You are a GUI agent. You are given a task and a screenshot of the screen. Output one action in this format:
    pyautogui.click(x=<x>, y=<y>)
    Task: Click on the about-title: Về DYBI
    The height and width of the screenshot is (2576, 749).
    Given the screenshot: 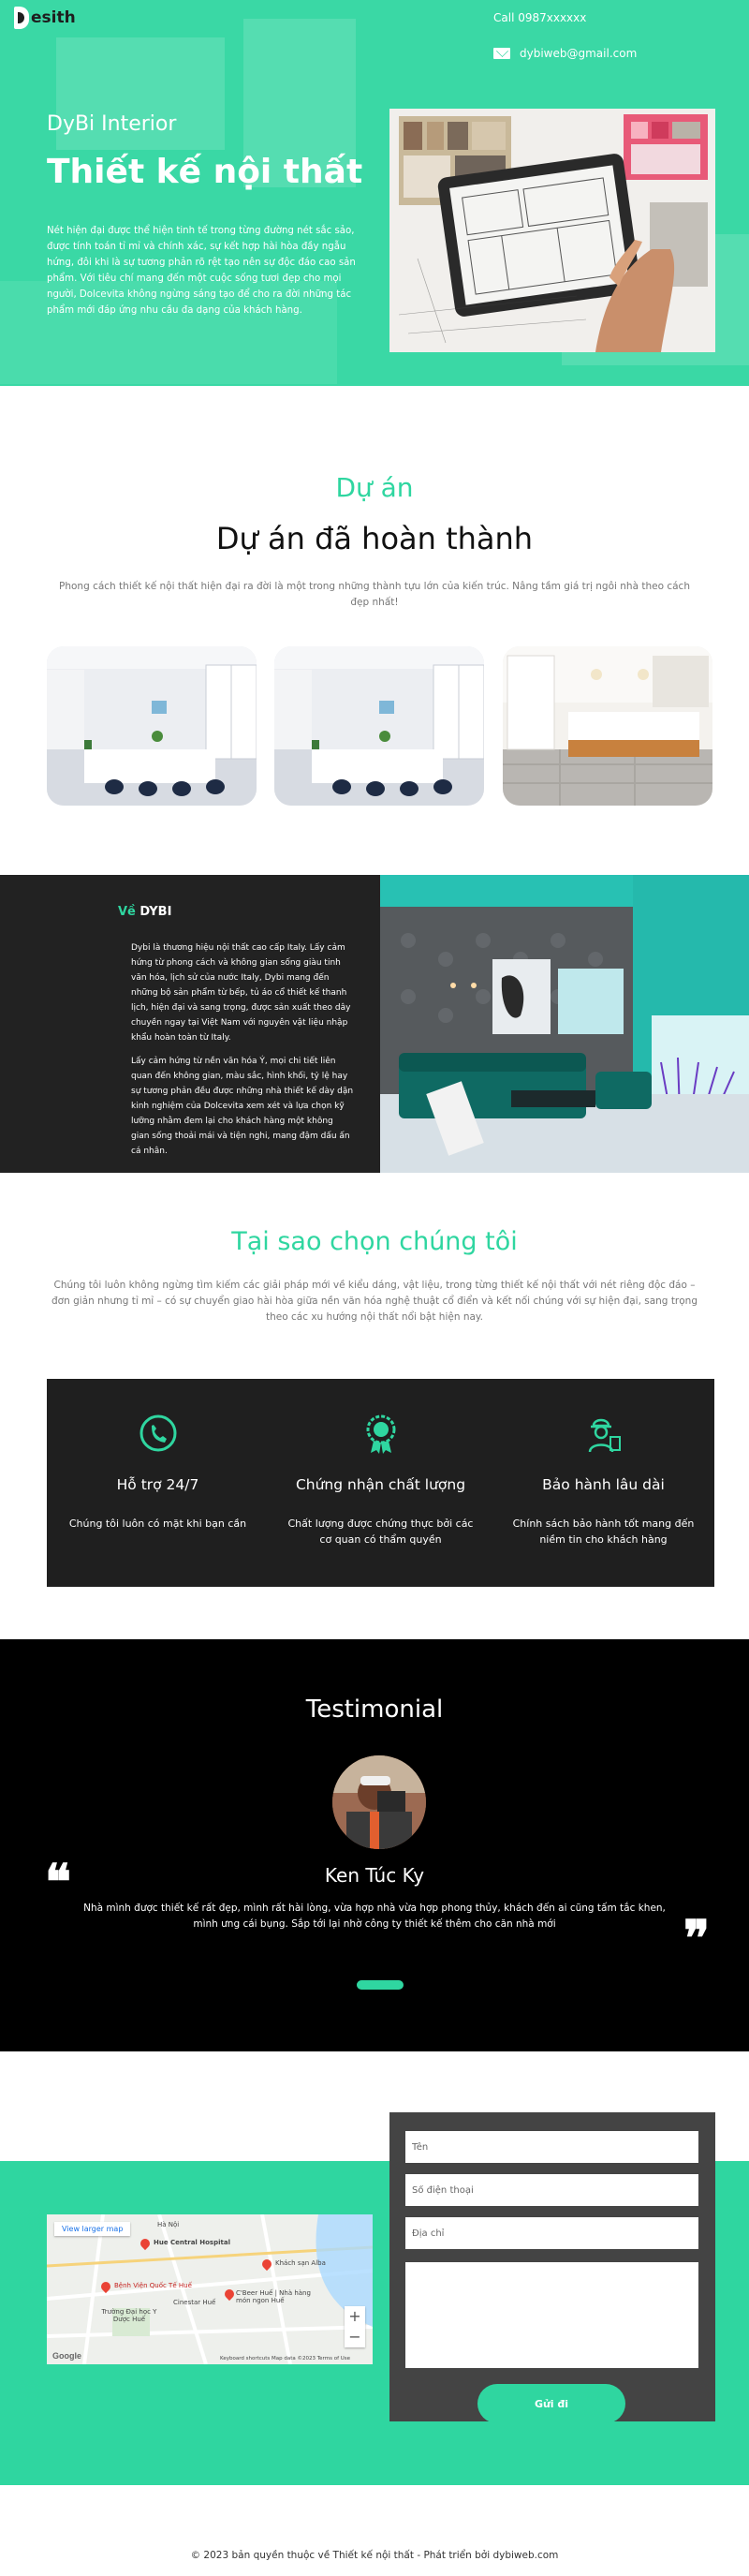 What is the action you would take?
    pyautogui.click(x=144, y=912)
    